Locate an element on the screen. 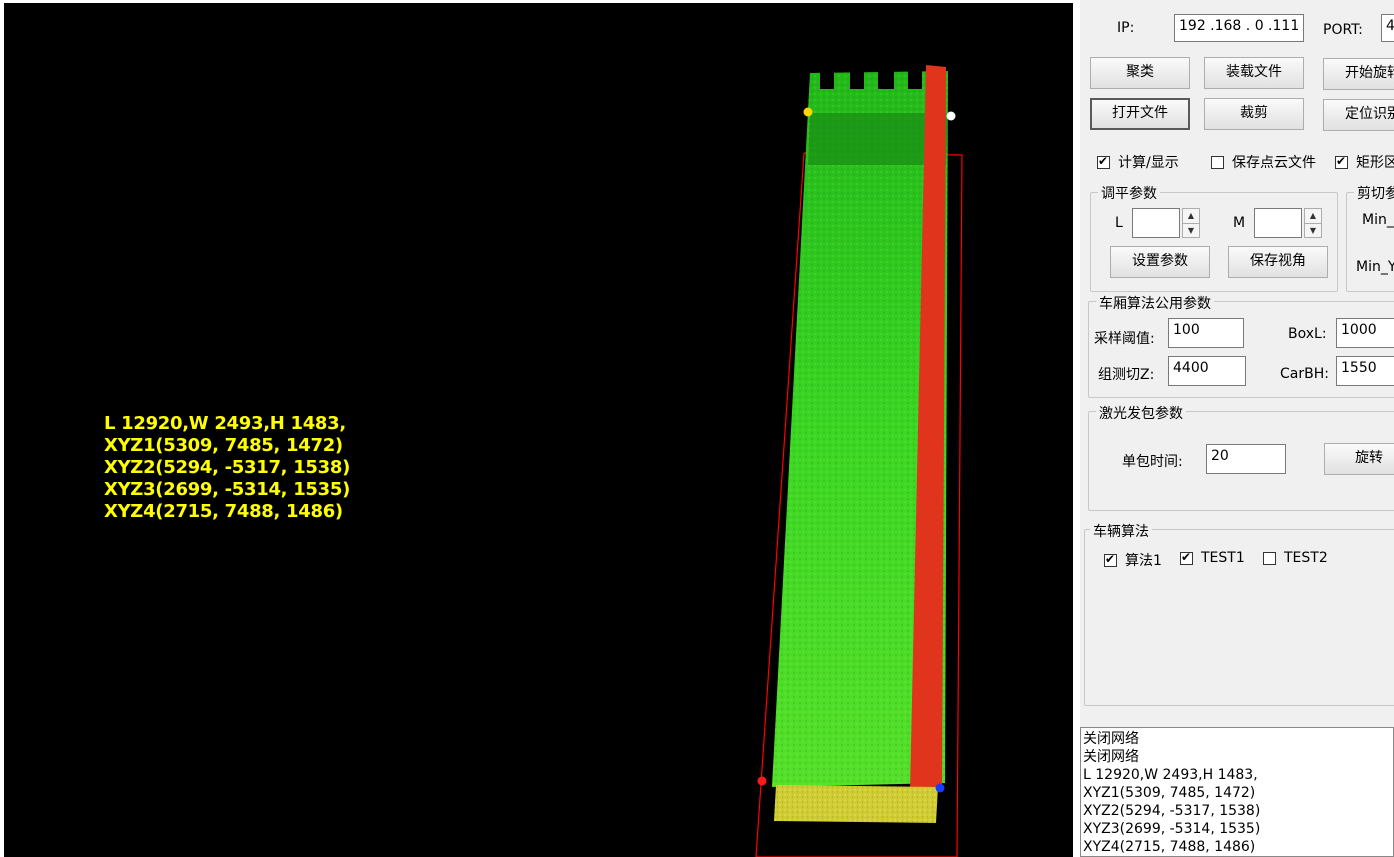 Image resolution: width=1394 pixels, height=857 pixels. point-cloud-yellow-noise is located at coordinates (856, 804).